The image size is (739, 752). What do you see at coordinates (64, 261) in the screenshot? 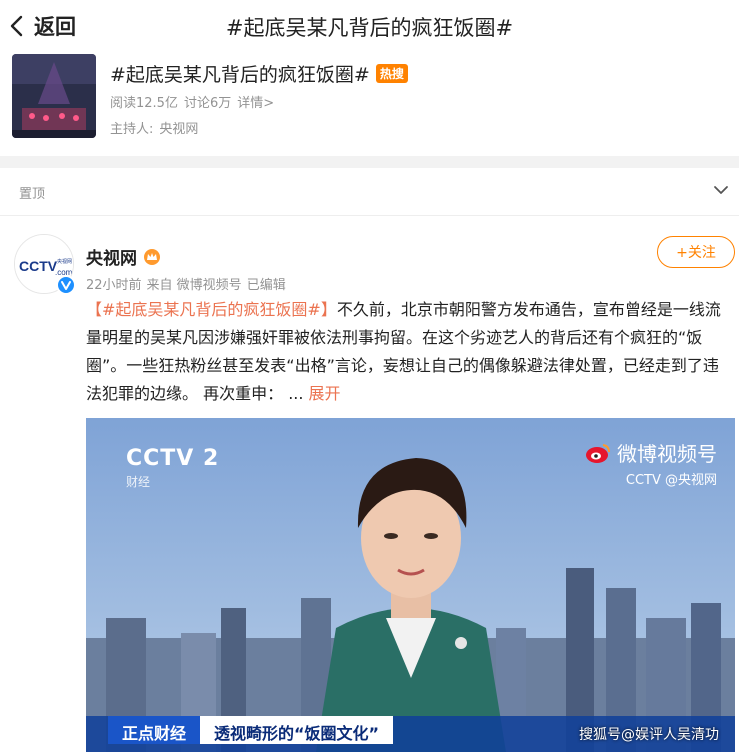
I see `svg-text: 央视网` at bounding box center [64, 261].